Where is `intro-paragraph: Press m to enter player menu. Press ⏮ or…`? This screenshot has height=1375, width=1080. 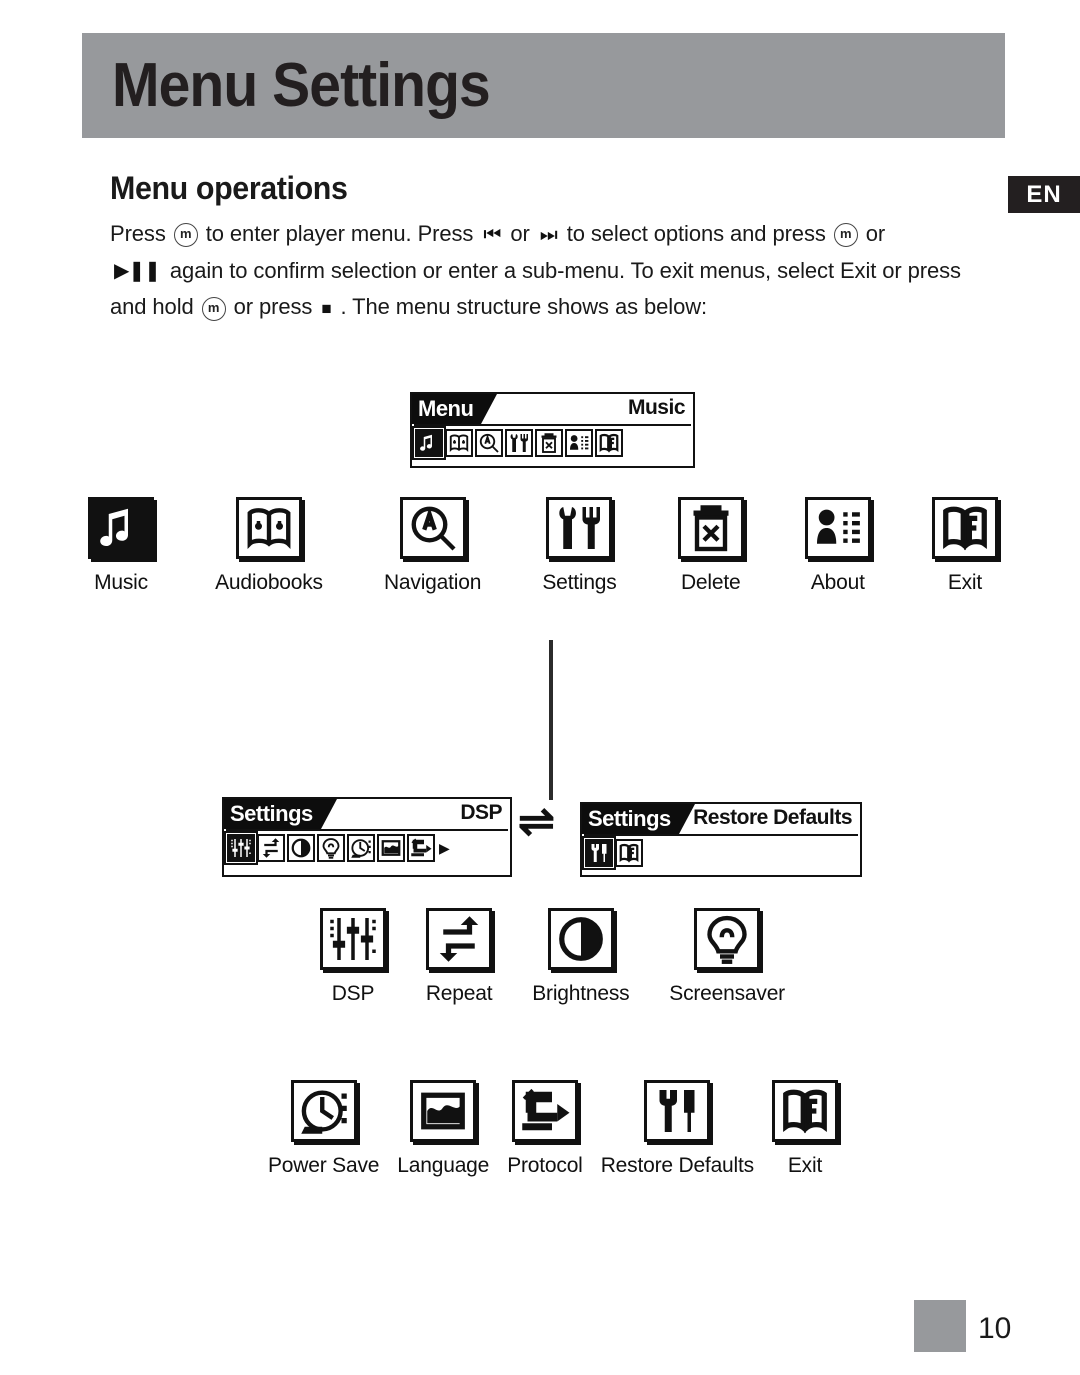
intro-paragraph: Press m to enter player menu. Press ⏮ or… is located at coordinates (555, 271).